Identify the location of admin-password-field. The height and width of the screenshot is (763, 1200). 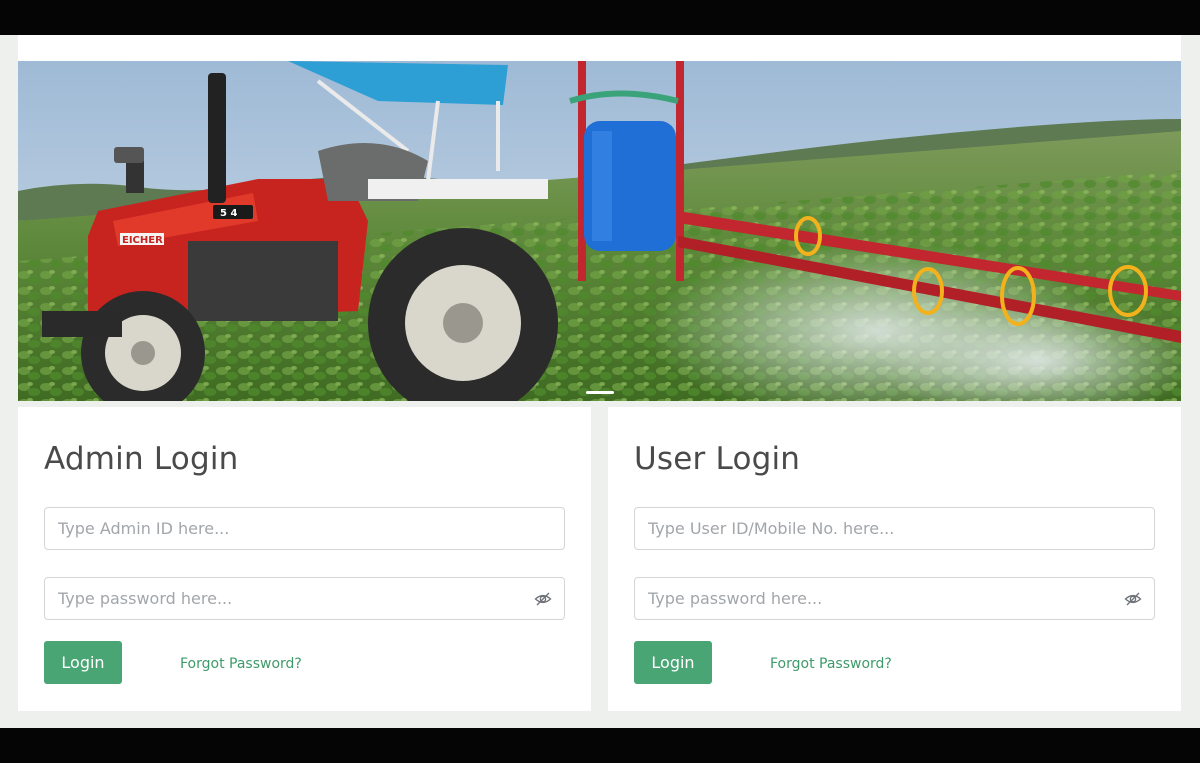
(304, 598).